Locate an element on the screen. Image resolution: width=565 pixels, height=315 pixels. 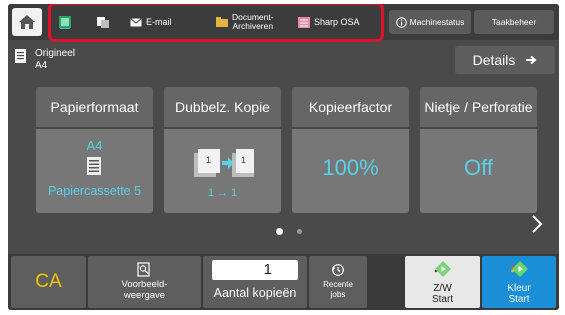
bw-start-button: Z/W Start is located at coordinates (442, 282).